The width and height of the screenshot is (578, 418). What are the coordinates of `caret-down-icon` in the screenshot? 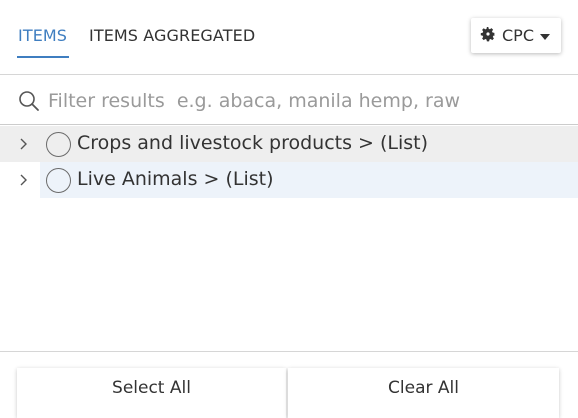 It's located at (545, 36).